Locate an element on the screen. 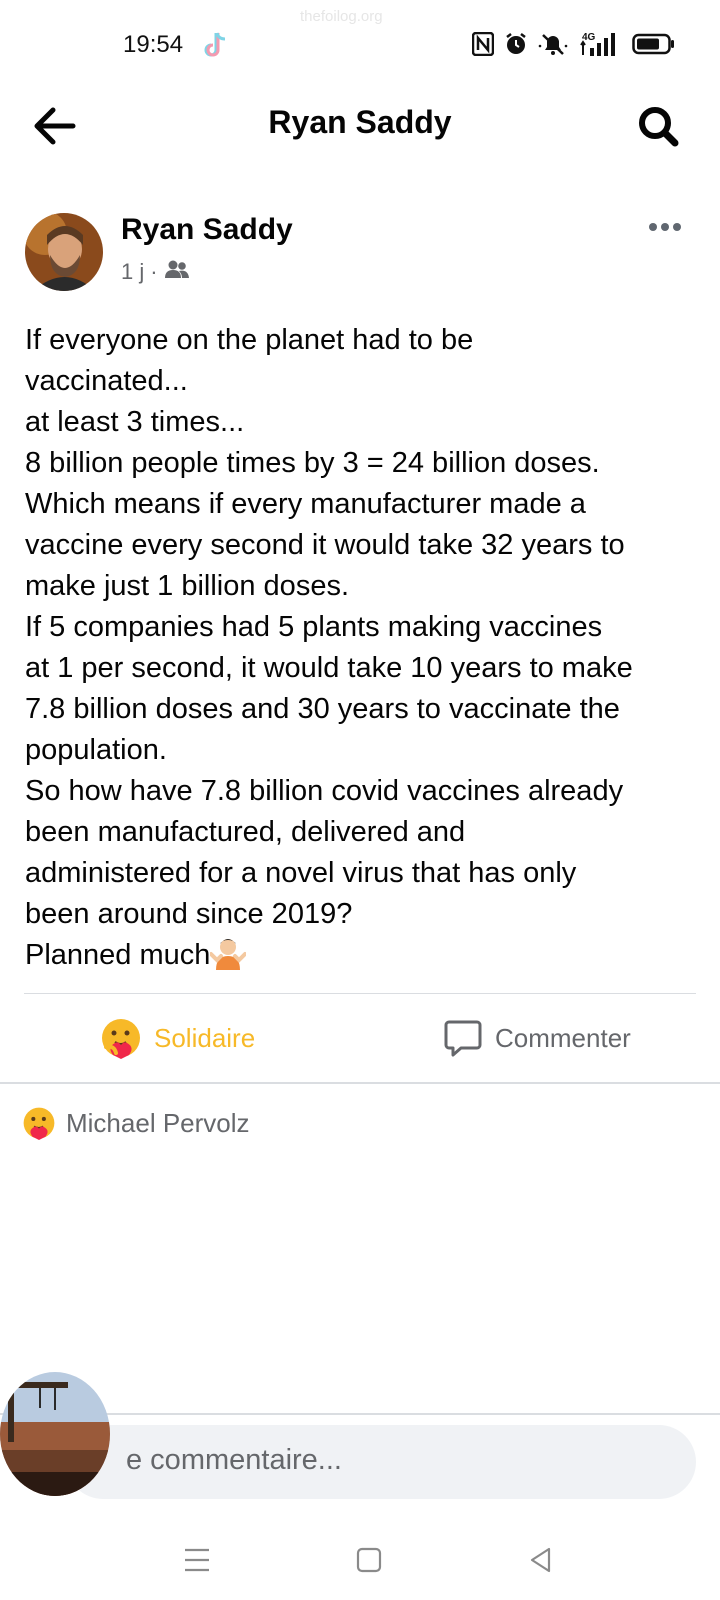  author-avatar is located at coordinates (64, 252).